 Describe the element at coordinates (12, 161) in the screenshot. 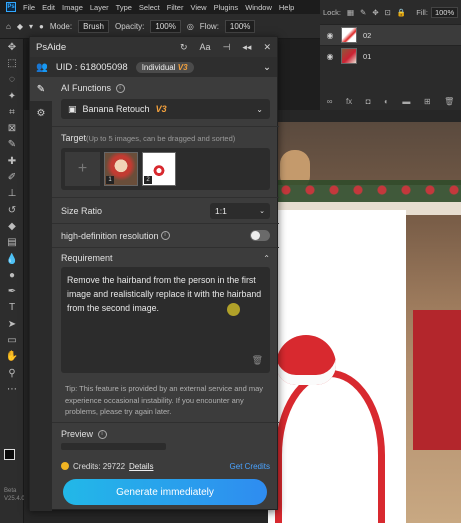

I see `healing-icon: ✚` at that location.